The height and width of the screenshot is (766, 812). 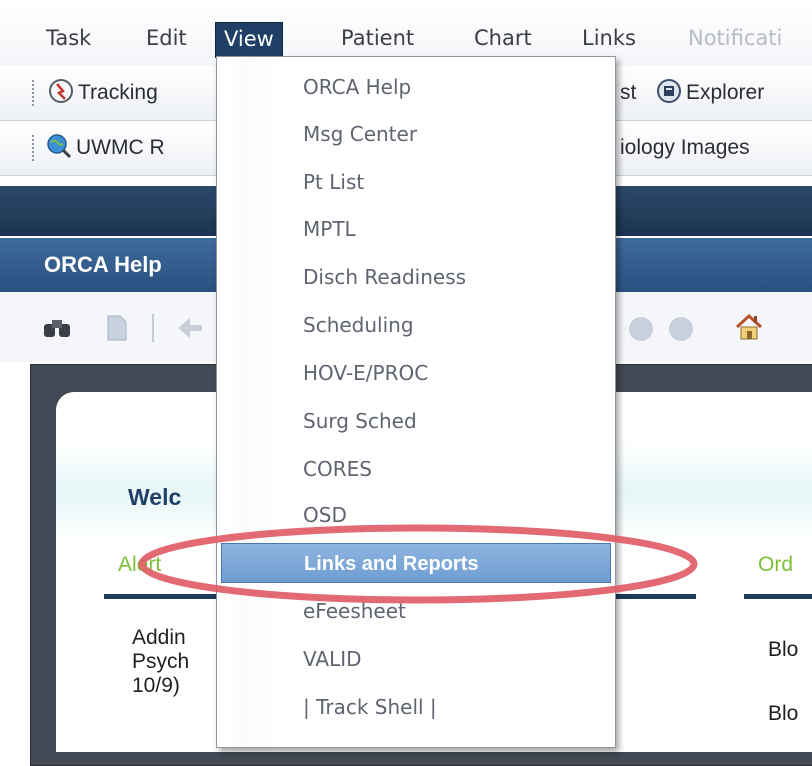 What do you see at coordinates (416, 277) in the screenshot?
I see `view-menu-item-disch-readiness: Disch Readiness` at bounding box center [416, 277].